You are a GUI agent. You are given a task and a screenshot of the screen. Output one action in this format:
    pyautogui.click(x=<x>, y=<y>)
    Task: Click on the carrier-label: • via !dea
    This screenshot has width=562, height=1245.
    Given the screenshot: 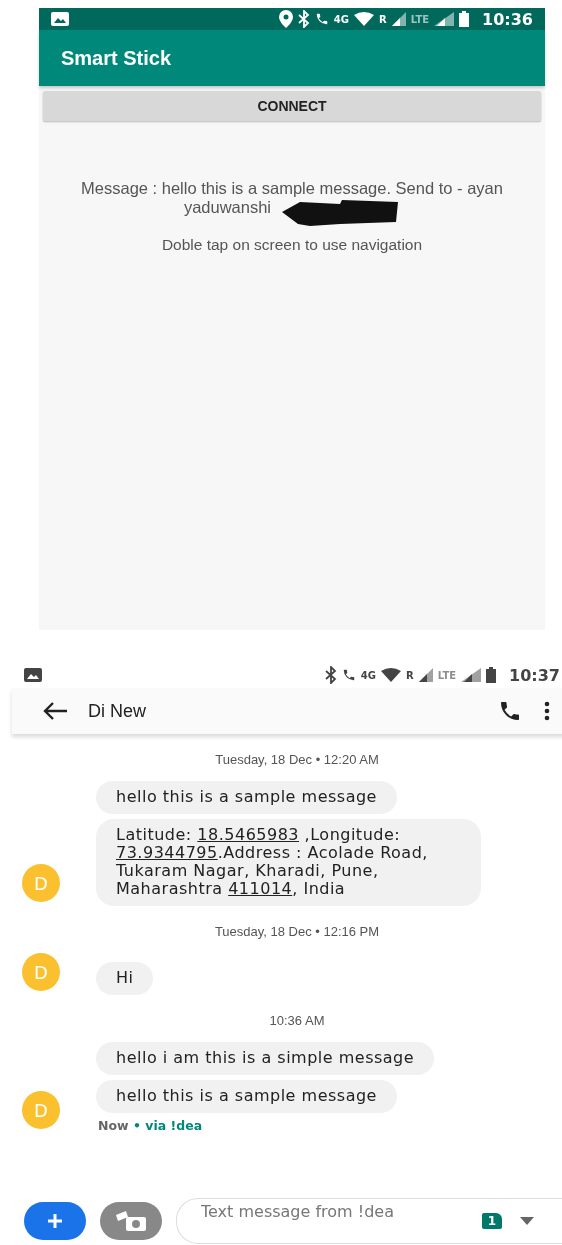 What is the action you would take?
    pyautogui.click(x=167, y=1125)
    